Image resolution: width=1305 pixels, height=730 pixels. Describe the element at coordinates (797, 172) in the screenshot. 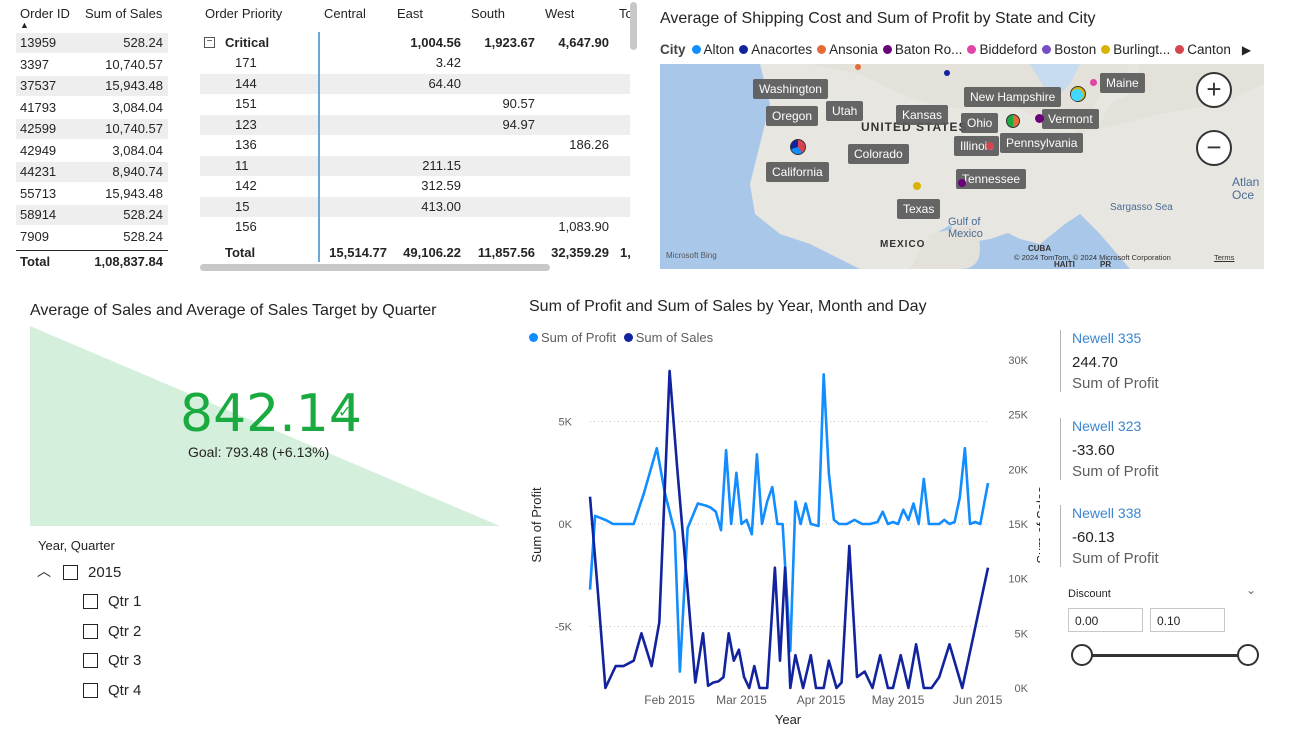

I see `state-label: California` at that location.